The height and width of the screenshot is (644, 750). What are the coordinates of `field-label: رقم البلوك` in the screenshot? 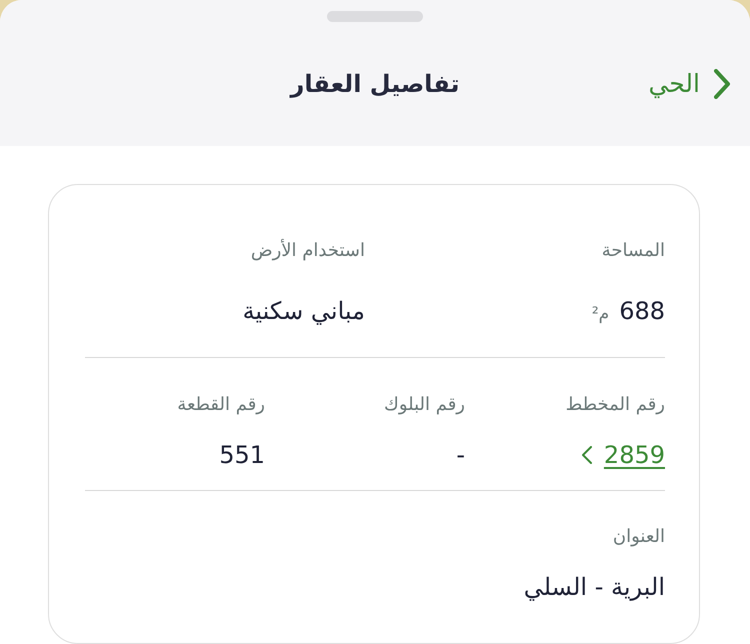 It's located at (423, 405).